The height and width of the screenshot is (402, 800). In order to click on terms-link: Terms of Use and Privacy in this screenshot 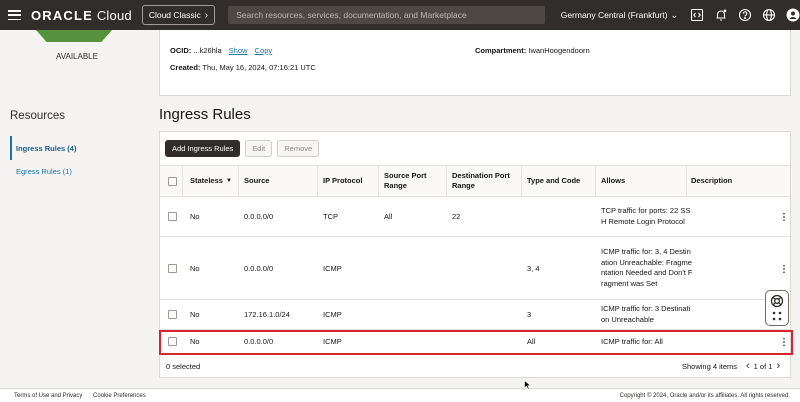, I will do `click(48, 396)`.